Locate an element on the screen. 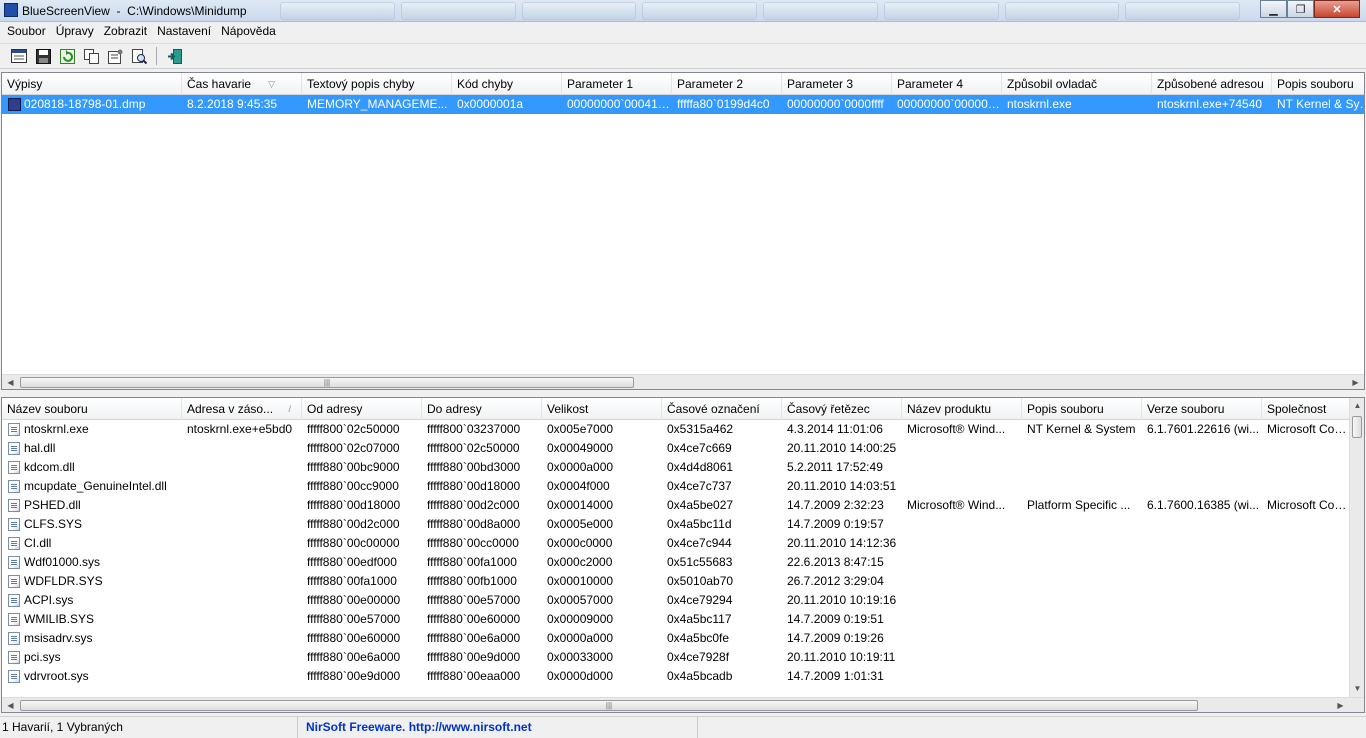 The width and height of the screenshot is (1366, 738). time-stamp-cell: 0x4a5bc11d is located at coordinates (699, 524).